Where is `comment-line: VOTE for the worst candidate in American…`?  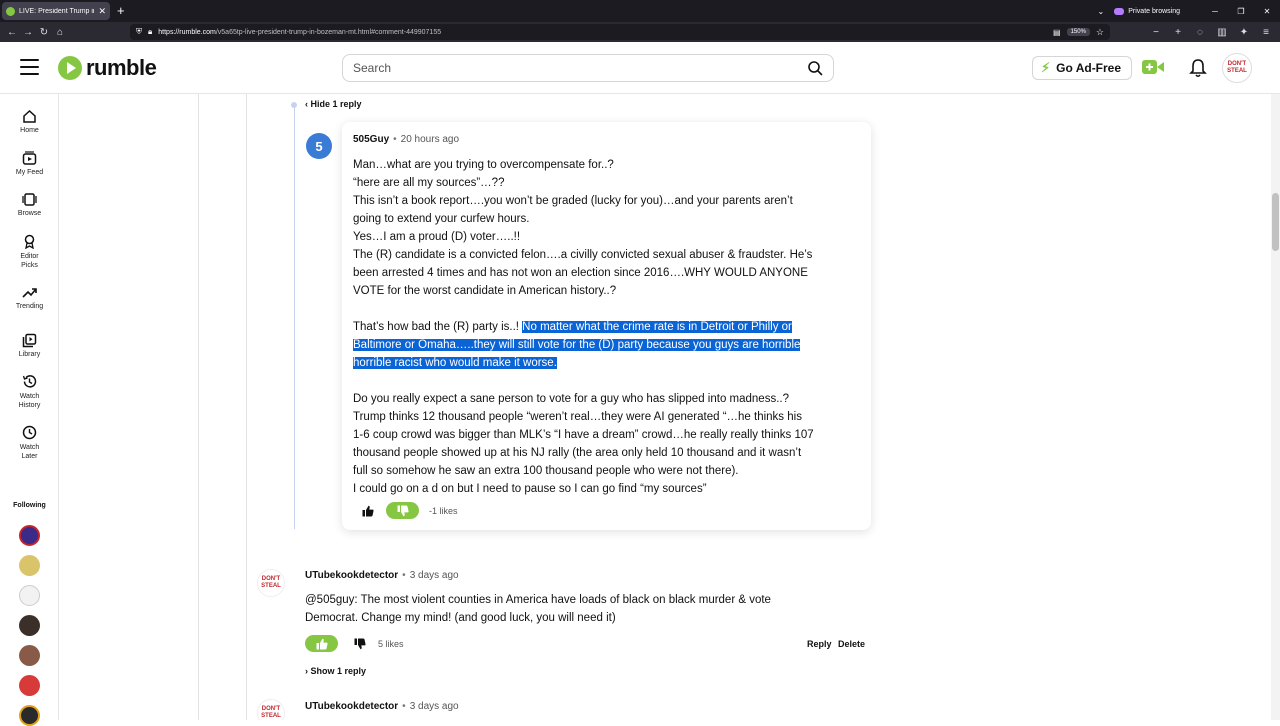
comment-line: VOTE for the worst candidate in American… is located at coordinates (485, 291).